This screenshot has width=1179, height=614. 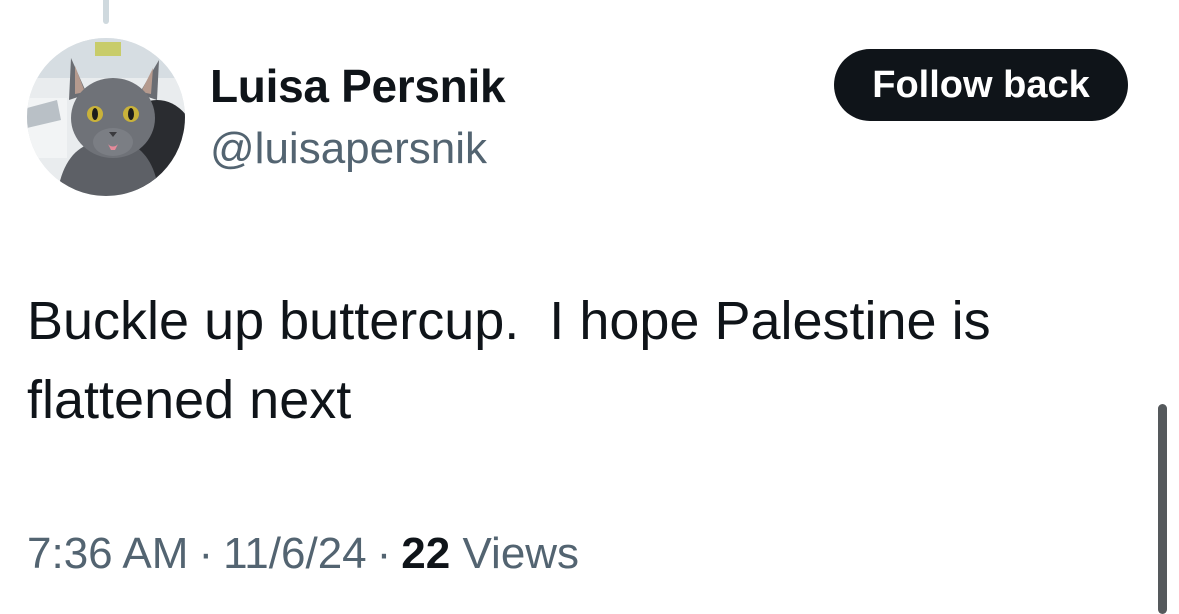 What do you see at coordinates (521, 553) in the screenshot?
I see `views-label: Views` at bounding box center [521, 553].